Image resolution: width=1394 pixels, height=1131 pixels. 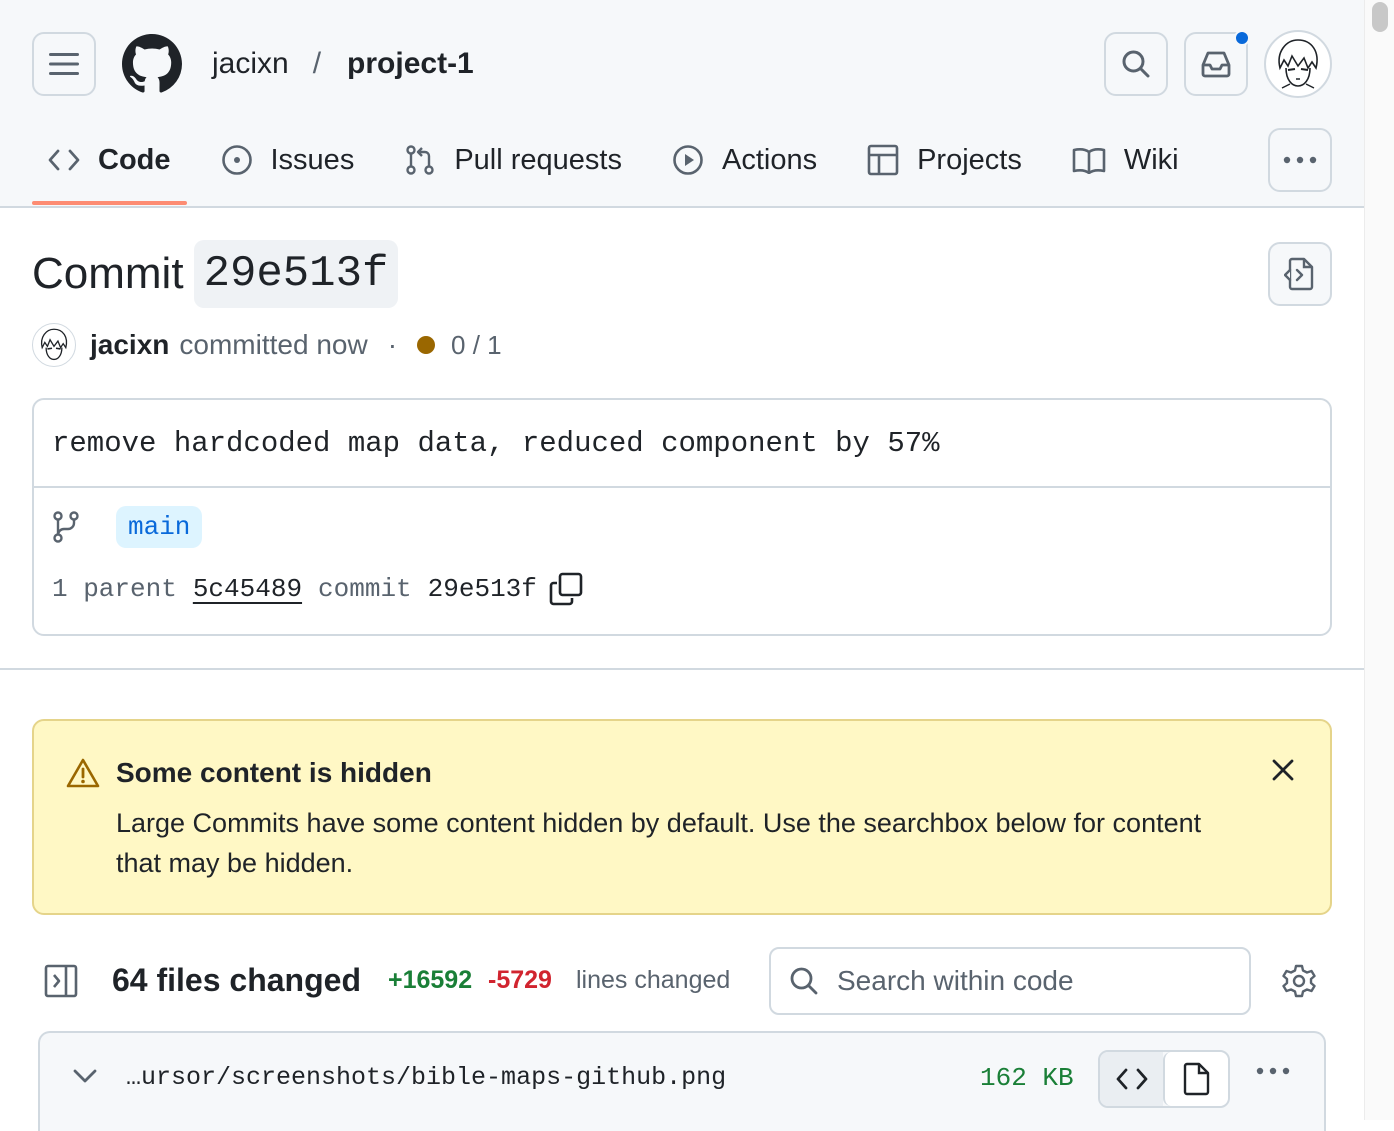 What do you see at coordinates (134, 159) in the screenshot?
I see `tab-code-label: Code` at bounding box center [134, 159].